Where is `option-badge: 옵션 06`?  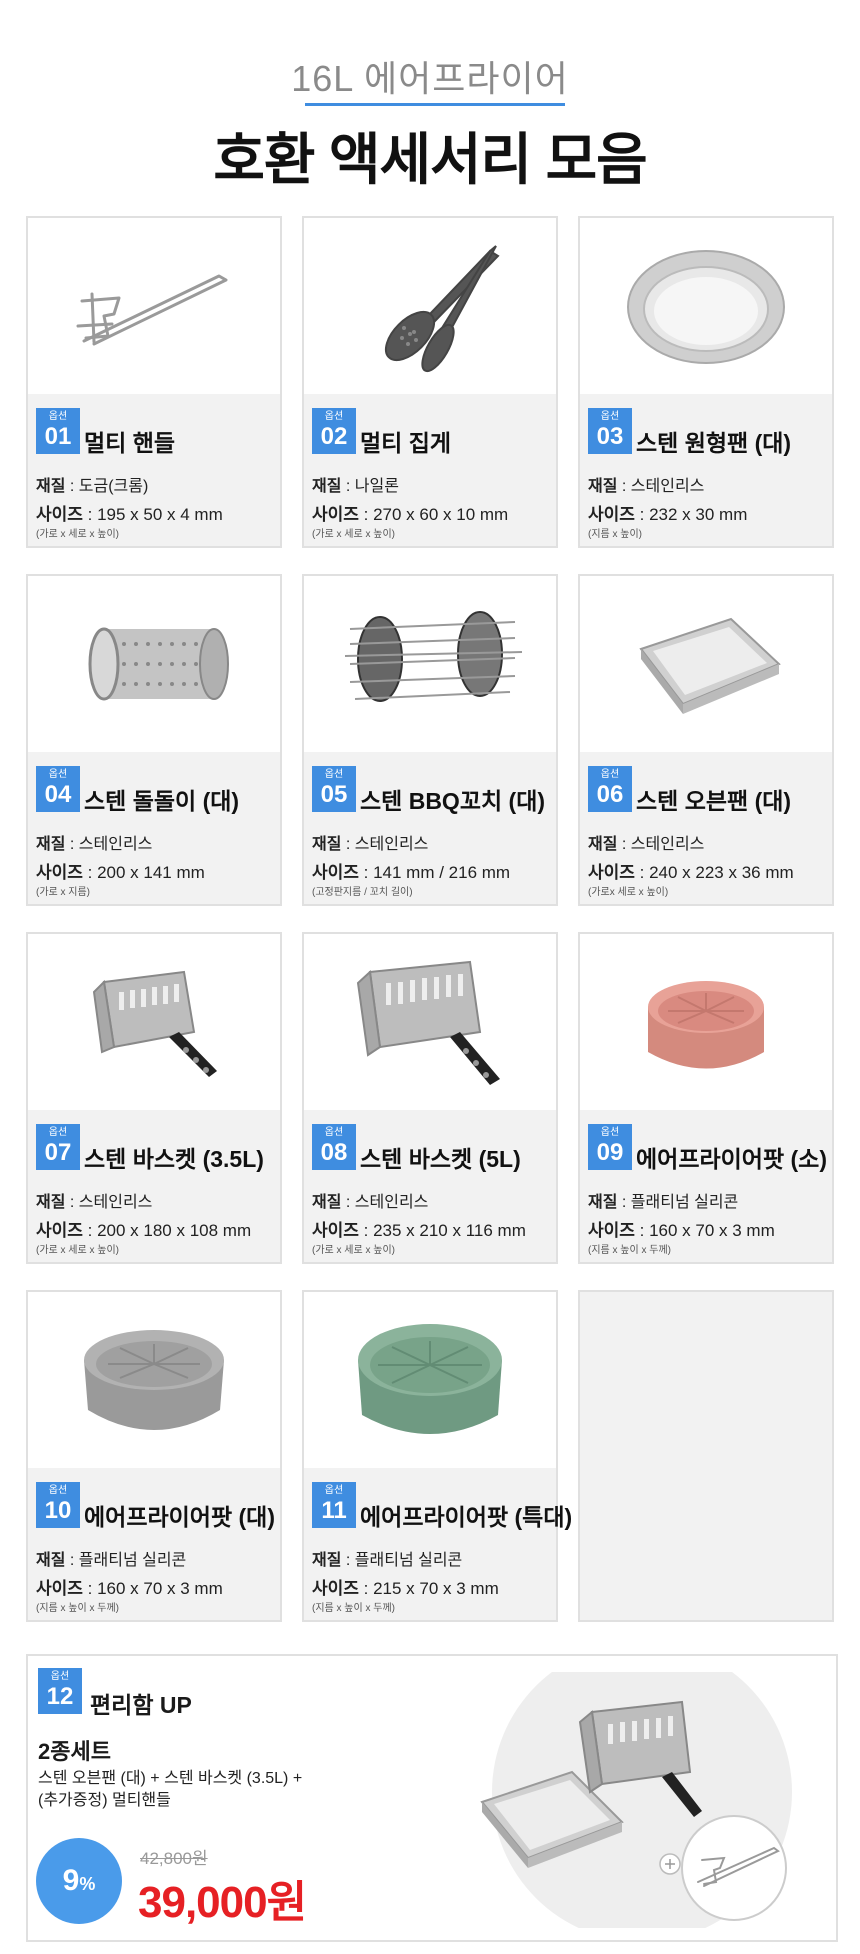
option-badge: 옵션 06 is located at coordinates (610, 789).